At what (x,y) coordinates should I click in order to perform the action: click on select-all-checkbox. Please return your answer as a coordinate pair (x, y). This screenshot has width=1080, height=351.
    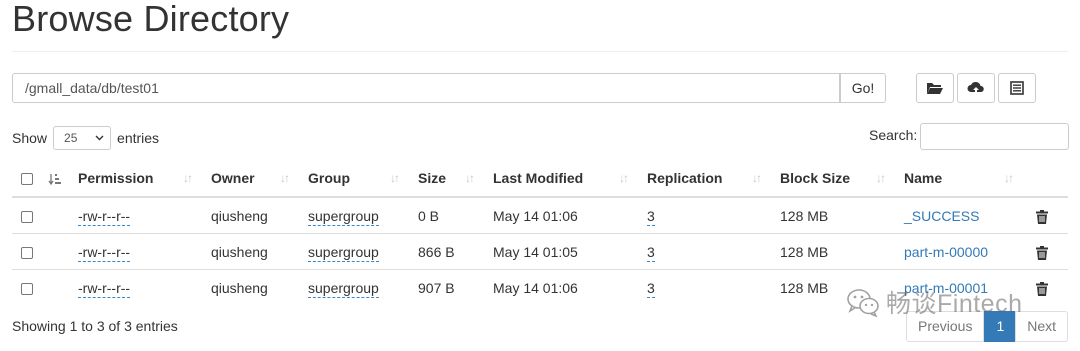
    Looking at the image, I should click on (27, 179).